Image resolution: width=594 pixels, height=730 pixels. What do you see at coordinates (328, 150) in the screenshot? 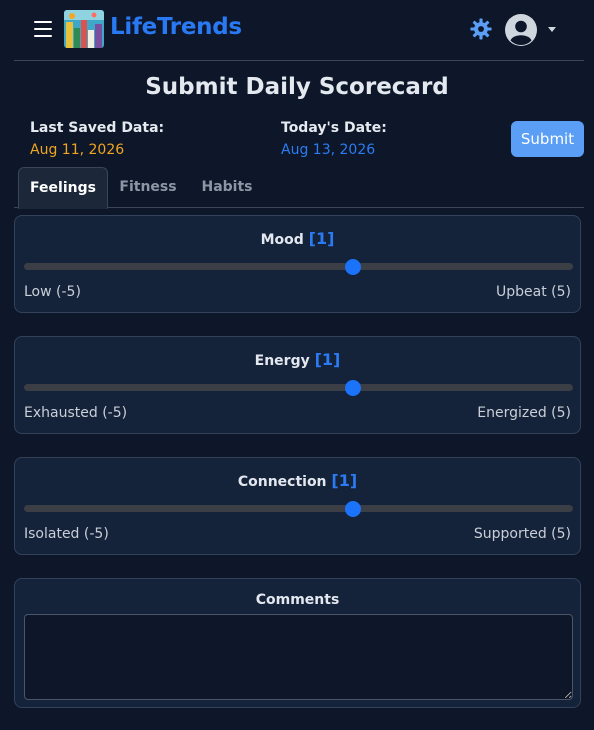
I see `today-date: Aug 13, 2026` at bounding box center [328, 150].